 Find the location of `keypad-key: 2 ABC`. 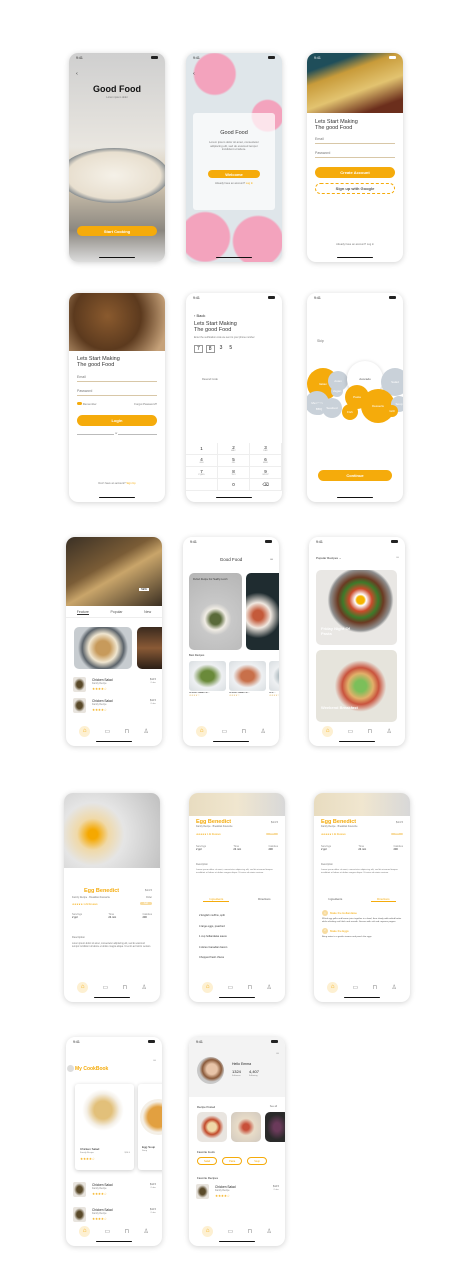

keypad-key: 2 ABC is located at coordinates (234, 449).